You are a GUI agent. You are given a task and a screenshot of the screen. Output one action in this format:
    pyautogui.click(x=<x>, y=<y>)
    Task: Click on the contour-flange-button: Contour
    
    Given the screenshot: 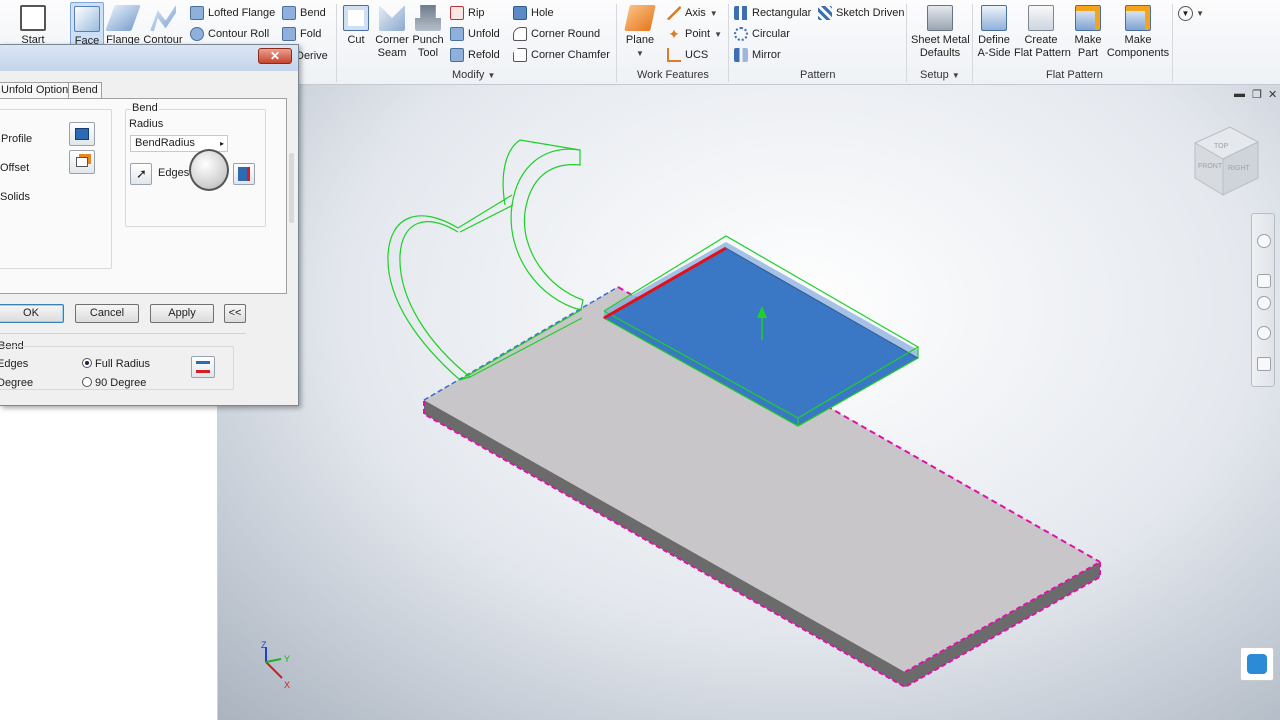 What is the action you would take?
    pyautogui.click(x=163, y=26)
    